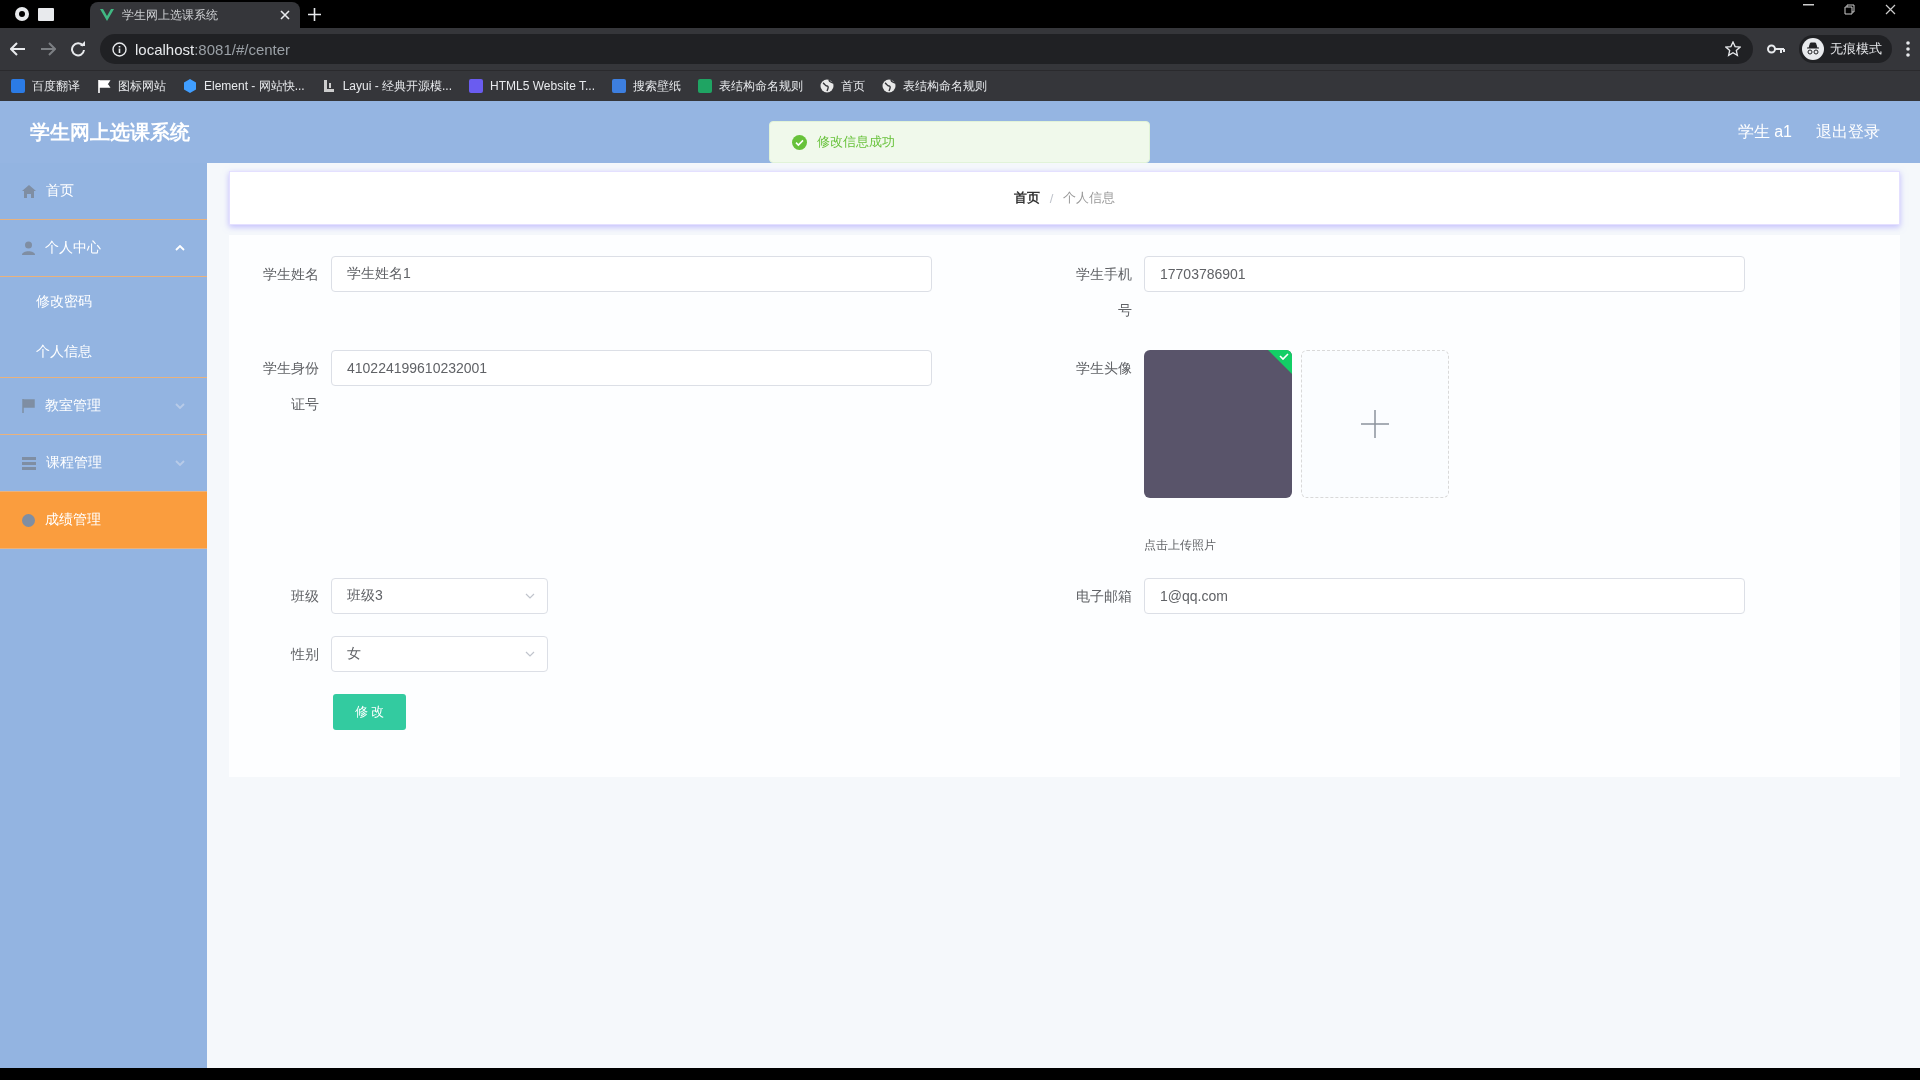  I want to click on browser-icon, so click(22, 14).